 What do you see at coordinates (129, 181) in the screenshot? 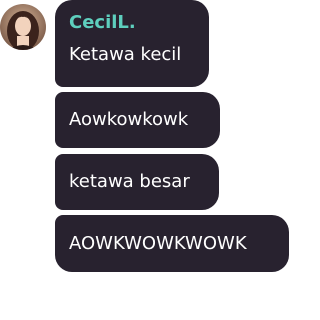
I see `message-text: ketawa besar` at bounding box center [129, 181].